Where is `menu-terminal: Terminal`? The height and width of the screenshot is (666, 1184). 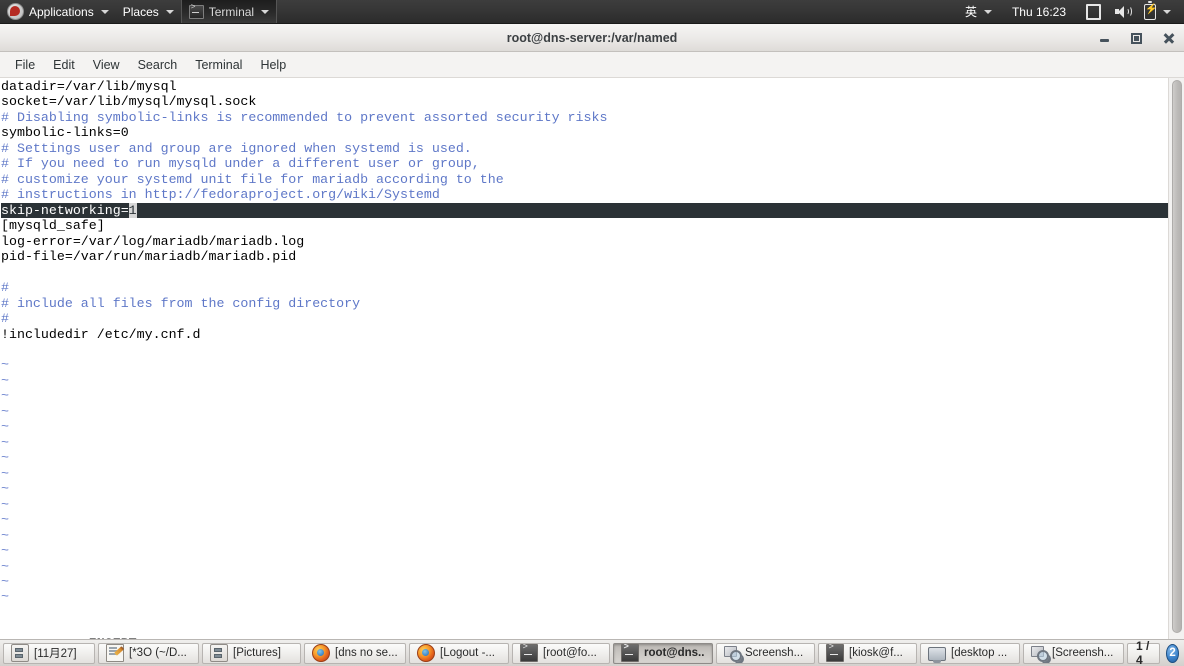 menu-terminal: Terminal is located at coordinates (218, 65).